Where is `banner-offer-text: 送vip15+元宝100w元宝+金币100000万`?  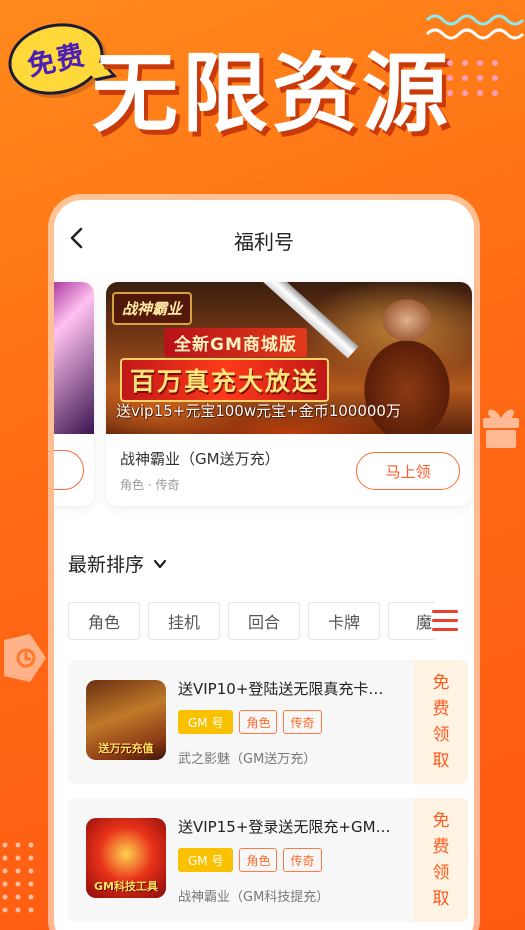
banner-offer-text: 送vip15+元宝100w元宝+金币100000万 is located at coordinates (258, 411).